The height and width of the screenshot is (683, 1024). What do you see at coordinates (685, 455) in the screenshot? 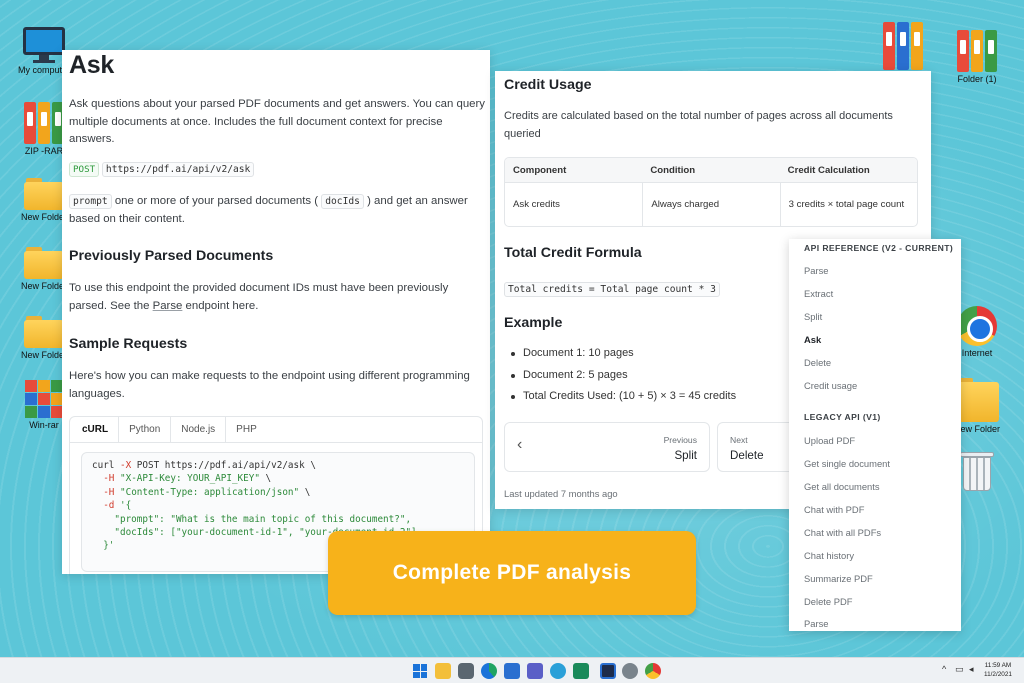
I see `previous-title: Split` at bounding box center [685, 455].